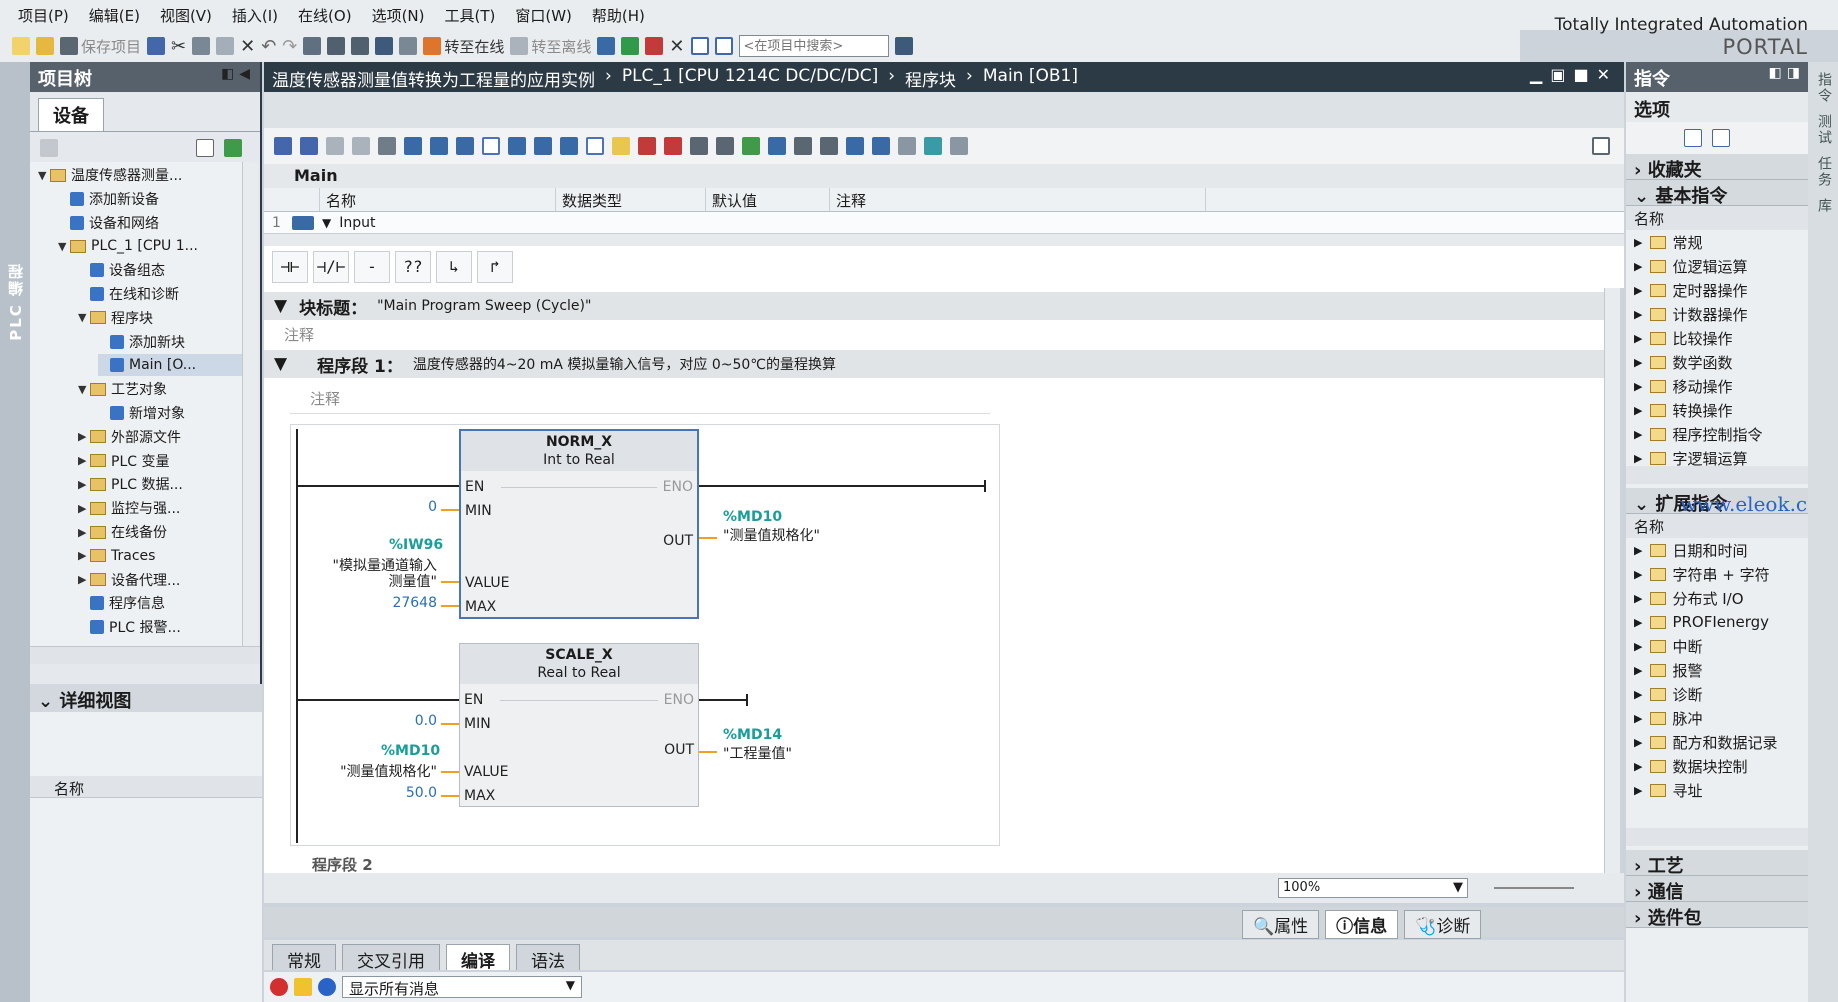 The image size is (1838, 1002). I want to click on open-project-icon, so click(45, 46).